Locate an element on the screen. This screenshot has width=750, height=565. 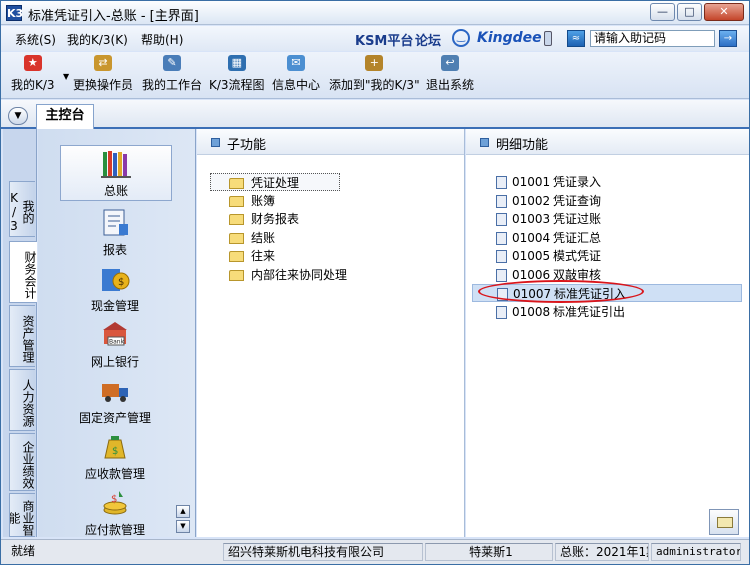
detail-function-item: 01003 凭证过账 is located at coordinates (607, 219).